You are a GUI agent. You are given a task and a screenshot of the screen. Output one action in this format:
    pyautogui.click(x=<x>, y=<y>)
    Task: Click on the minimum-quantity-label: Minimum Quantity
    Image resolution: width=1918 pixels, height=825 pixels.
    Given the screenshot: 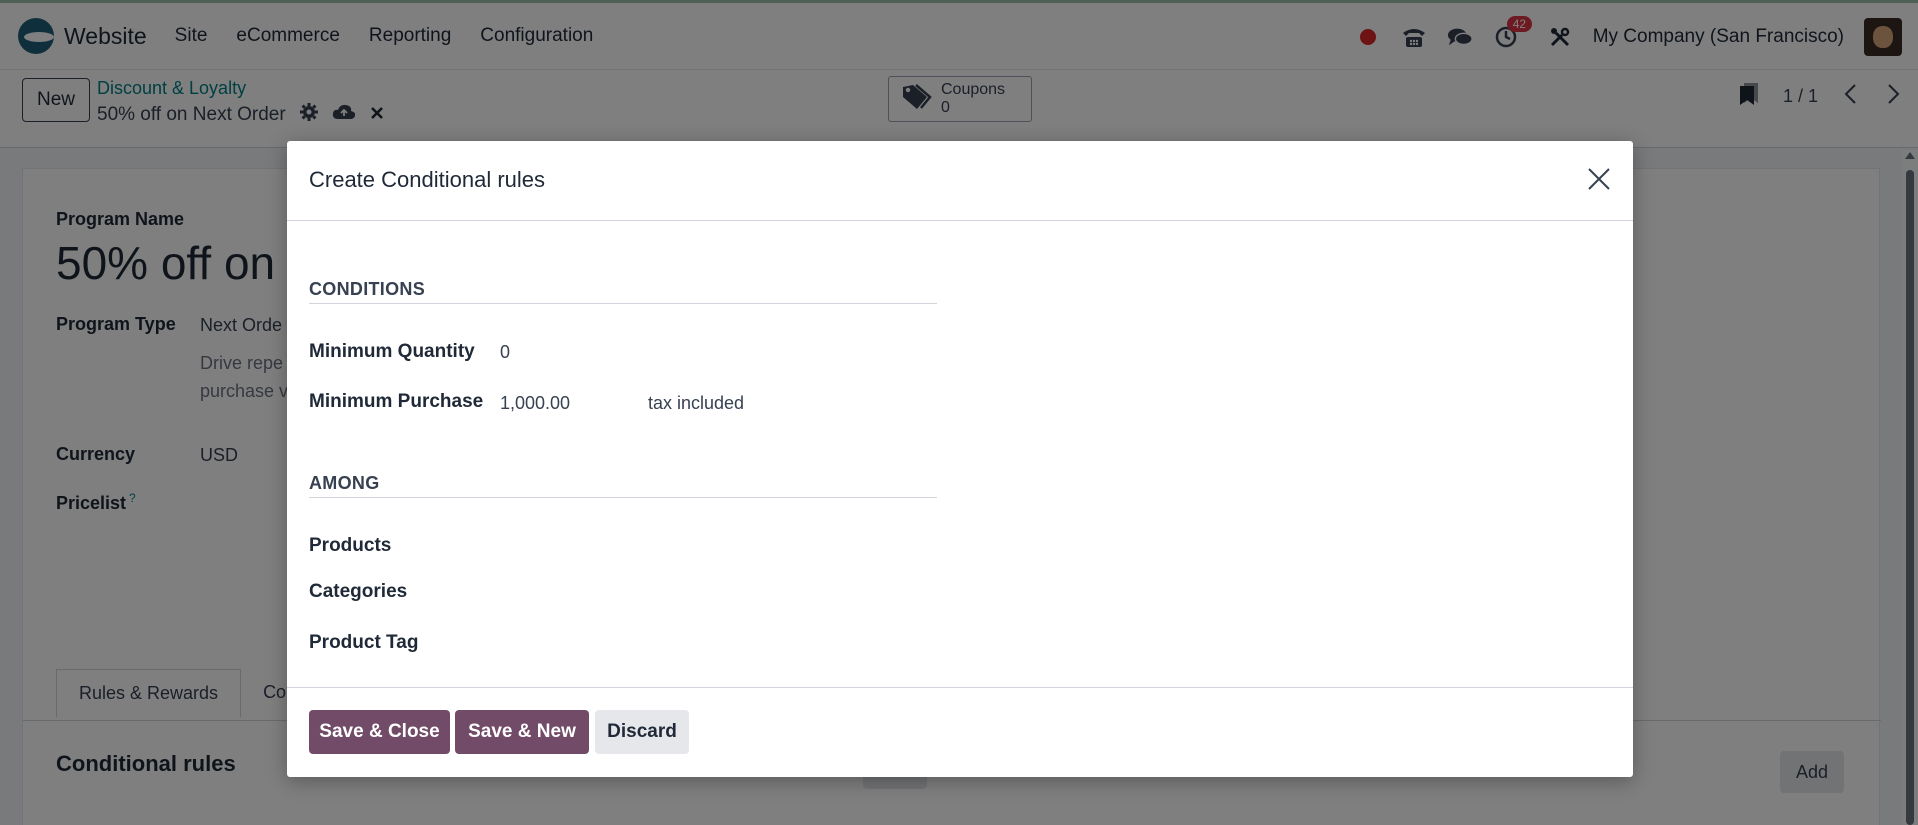 What is the action you would take?
    pyautogui.click(x=392, y=351)
    